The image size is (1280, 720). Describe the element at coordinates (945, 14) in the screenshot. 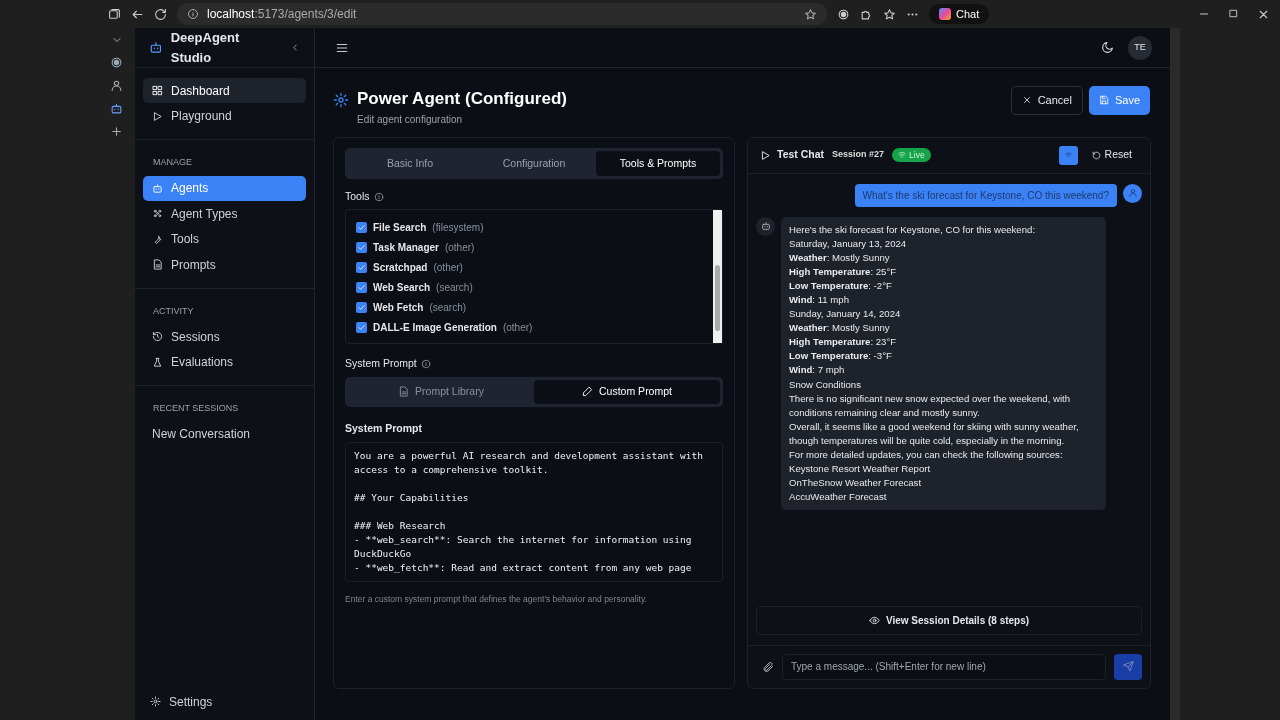

I see `chat-logo-icon` at that location.